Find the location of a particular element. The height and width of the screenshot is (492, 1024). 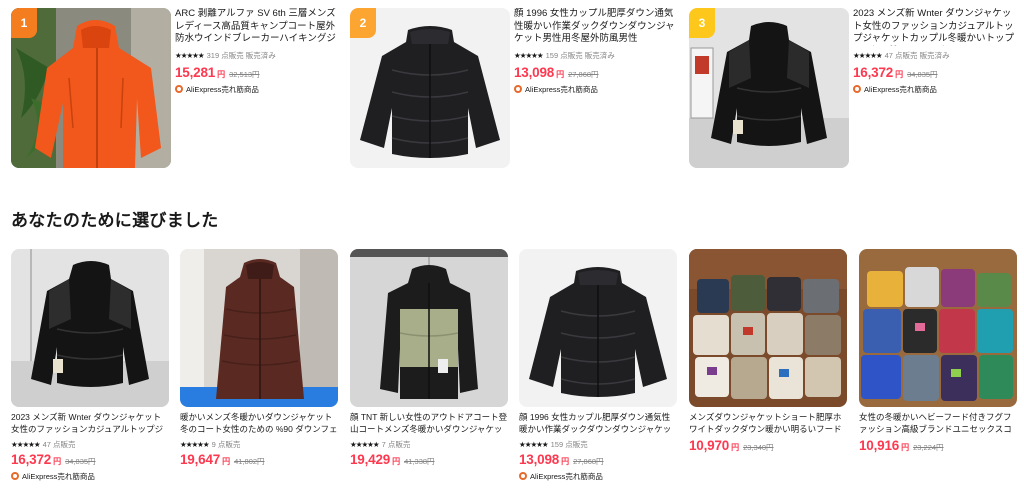

sold-count: 47 点販売 is located at coordinates (59, 444).